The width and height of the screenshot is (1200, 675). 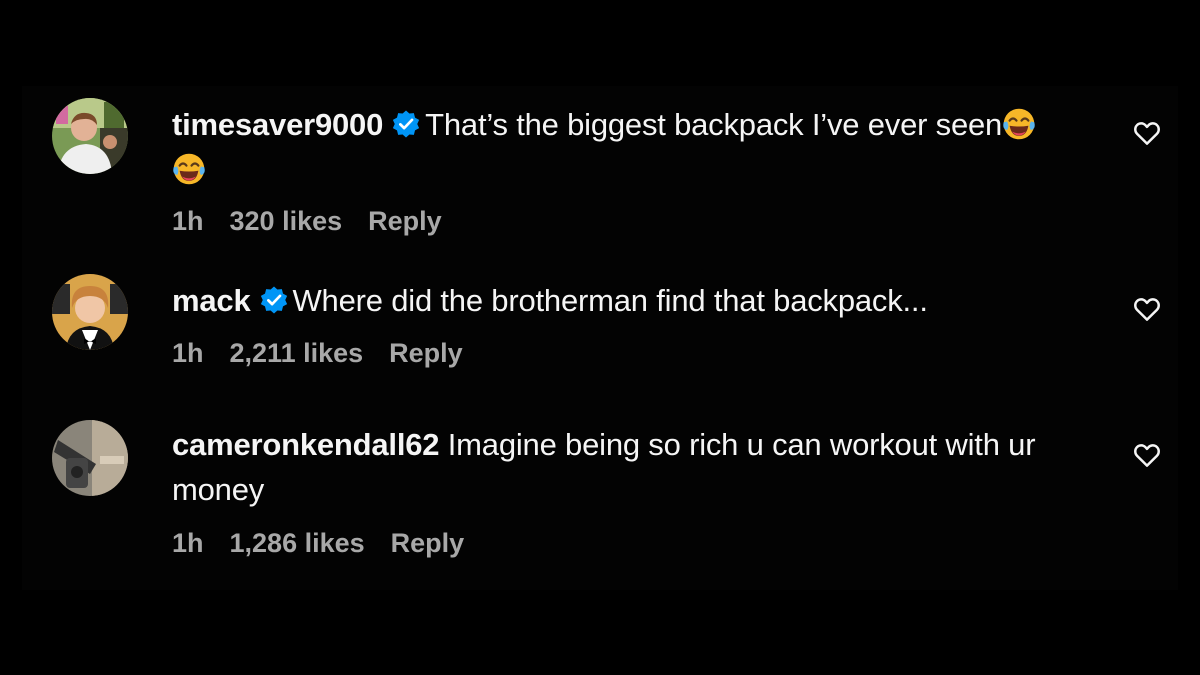 I want to click on username: mack, so click(x=211, y=300).